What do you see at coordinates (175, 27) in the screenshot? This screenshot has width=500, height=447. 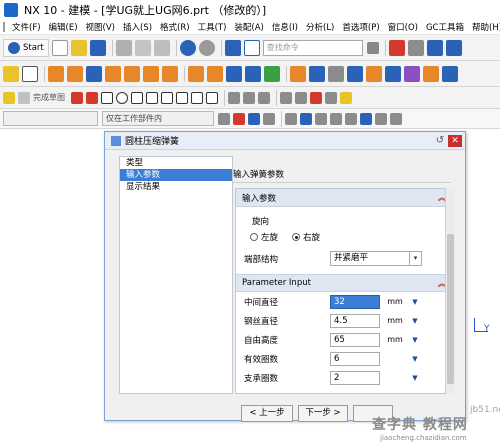 I see `menu-format: 格式(R)` at bounding box center [175, 27].